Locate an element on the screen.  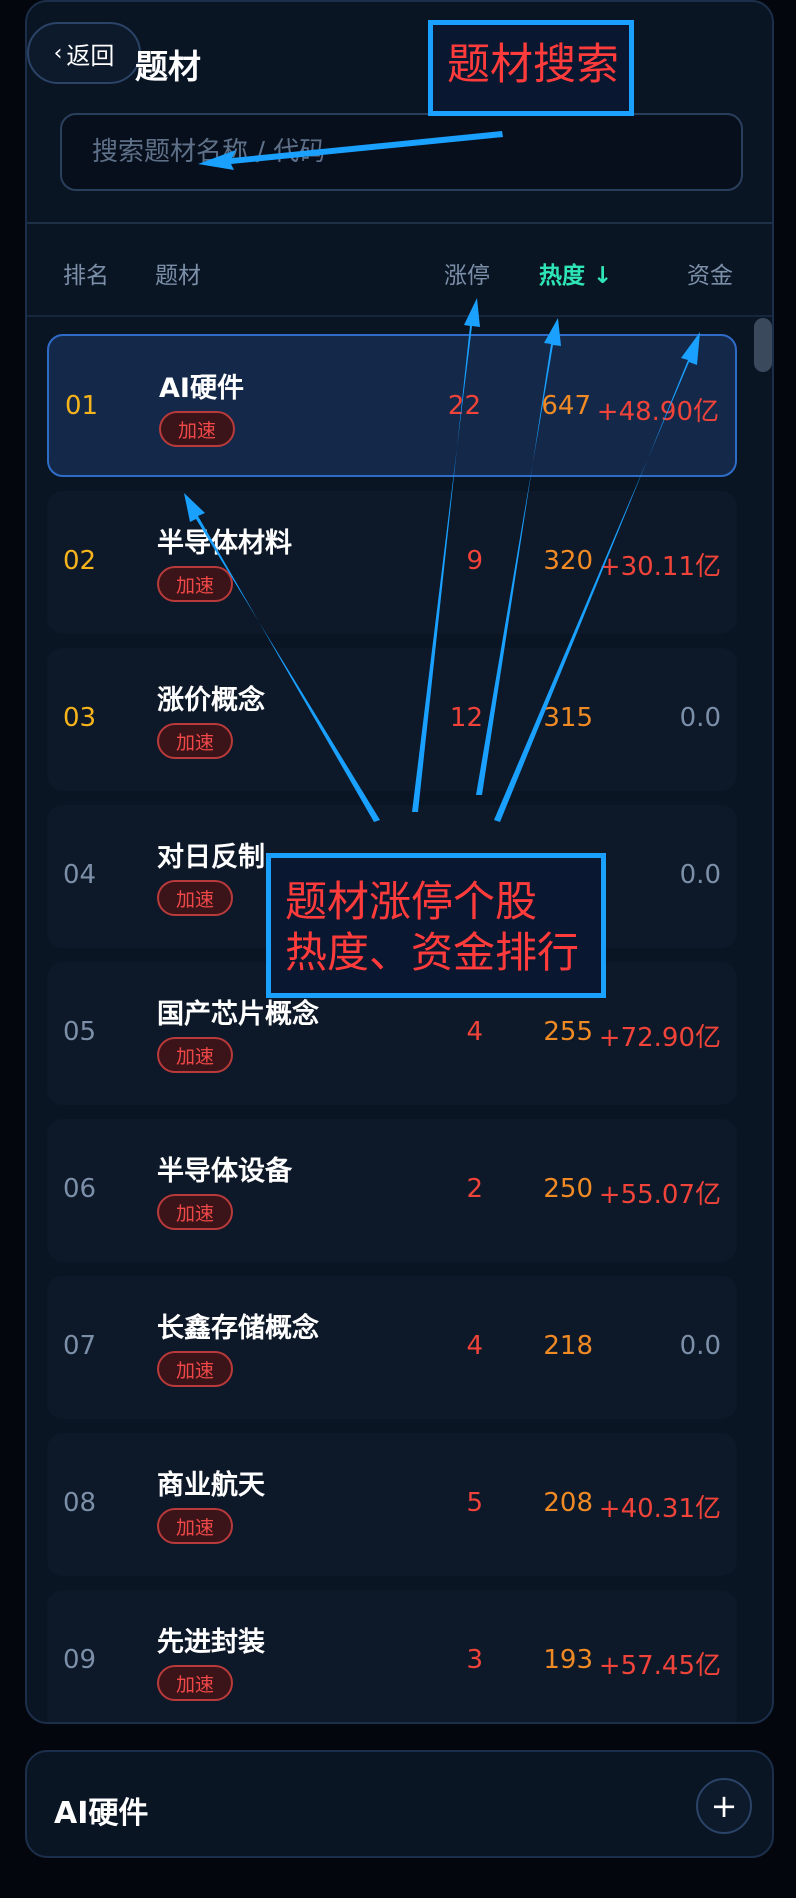
column-header-limit-up: 涨停 is located at coordinates (467, 273).